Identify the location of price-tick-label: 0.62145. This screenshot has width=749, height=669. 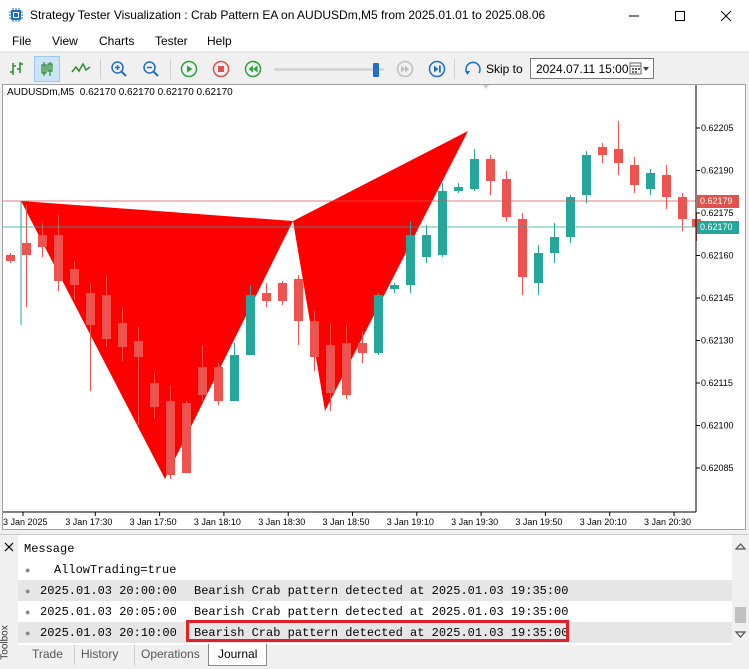
(717, 298).